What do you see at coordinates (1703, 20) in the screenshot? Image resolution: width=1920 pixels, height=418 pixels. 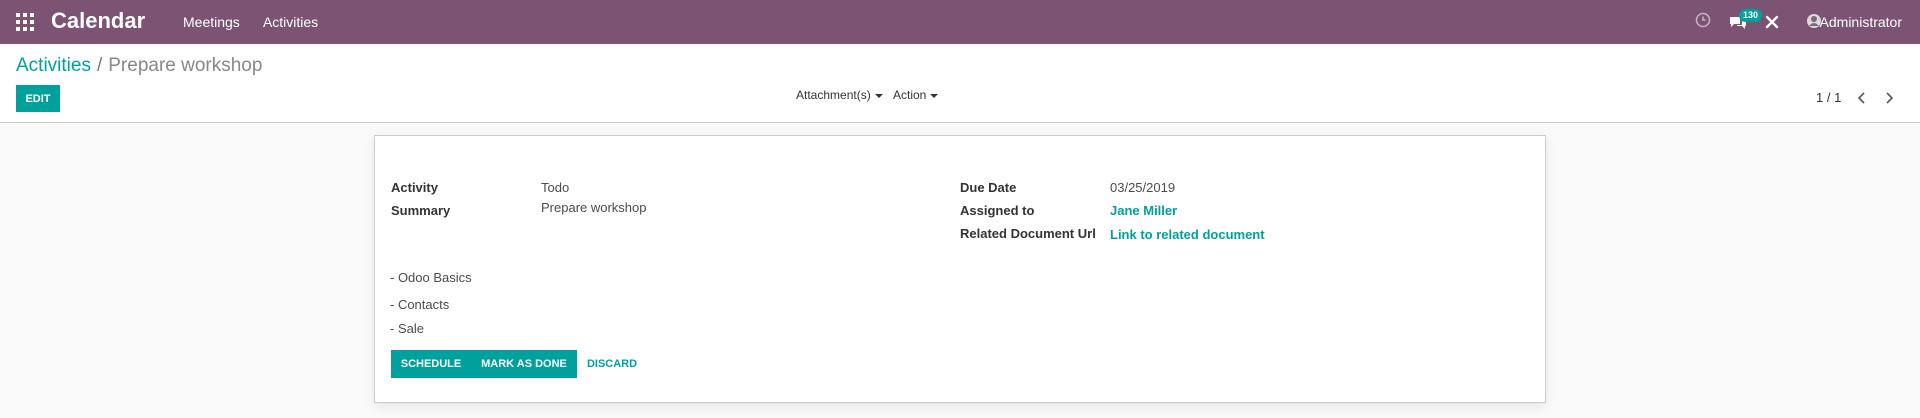 I see `activity-clock-icon` at bounding box center [1703, 20].